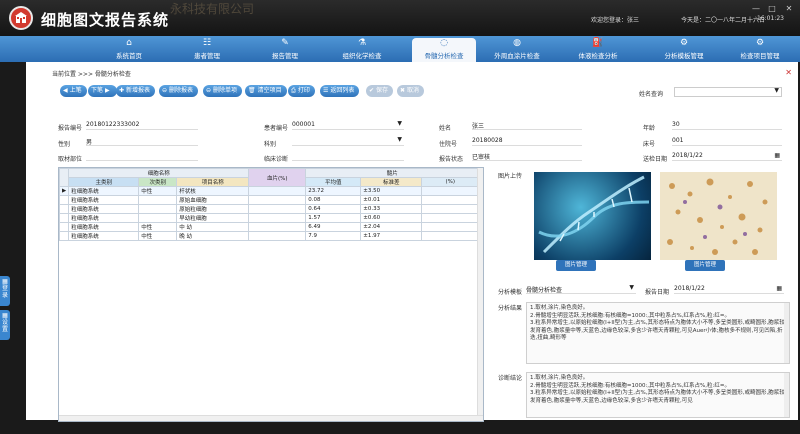 This screenshot has height=434, width=800. Describe the element at coordinates (107, 90) in the screenshot. I see `arrow-right-icon: ▶` at that location.